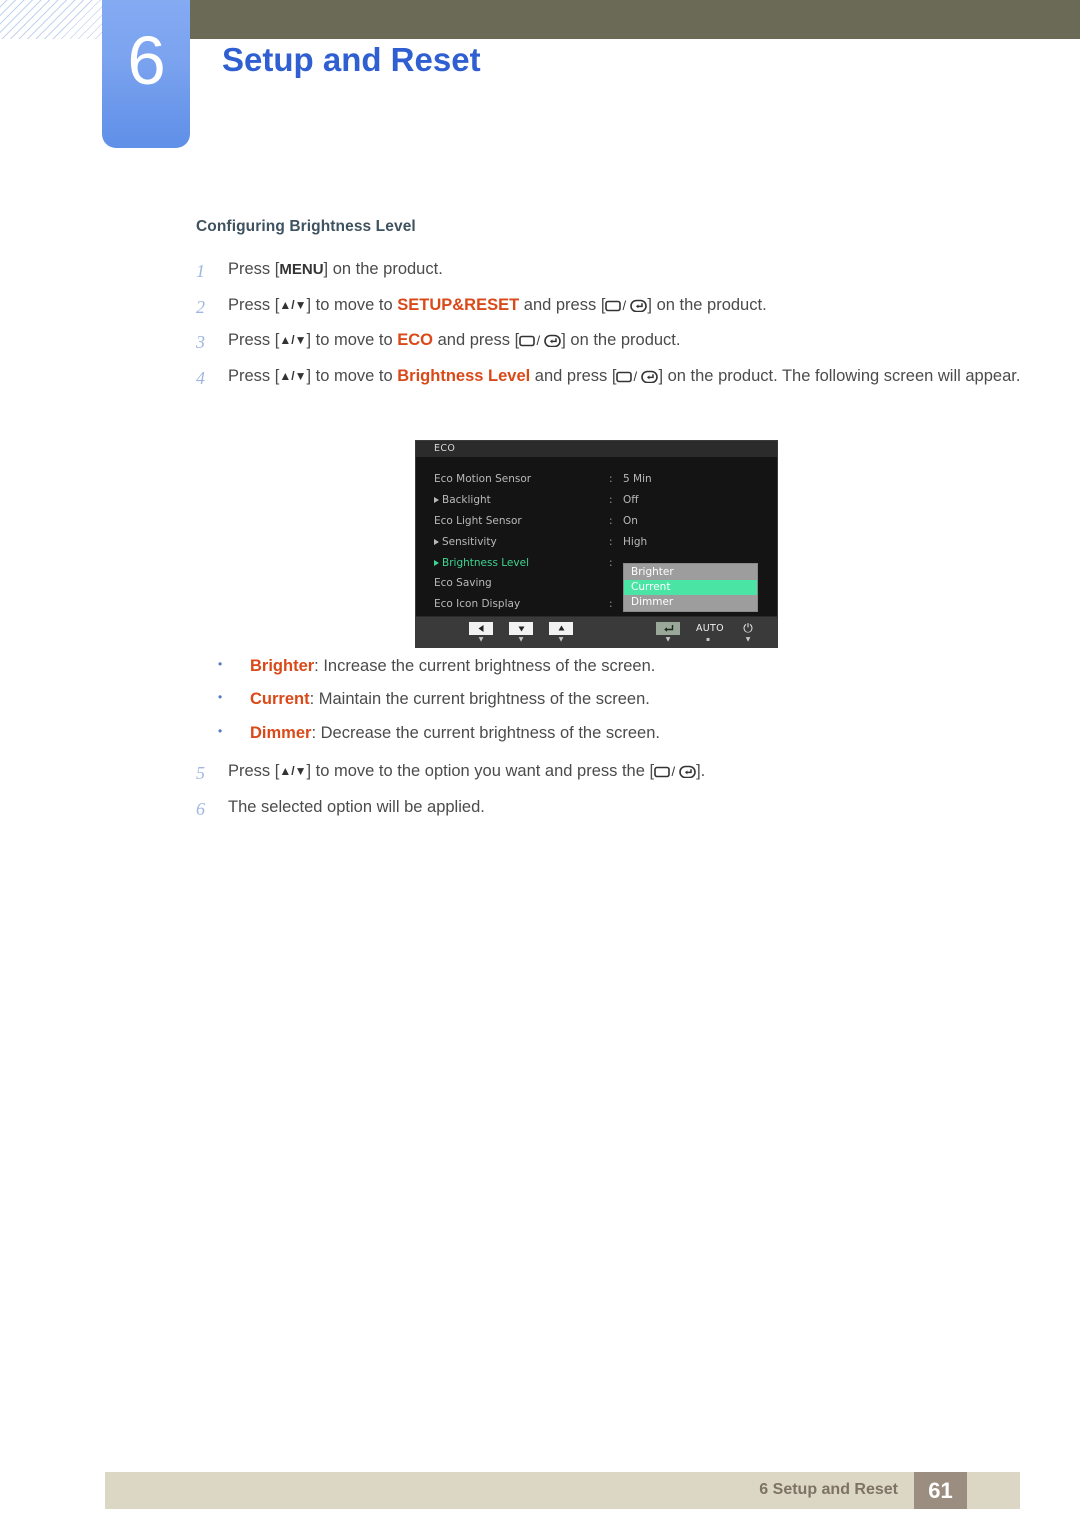 This screenshot has width=1080, height=1527. What do you see at coordinates (562, 1490) in the screenshot?
I see `footer-bar: 6 Setup and Reset 61` at bounding box center [562, 1490].